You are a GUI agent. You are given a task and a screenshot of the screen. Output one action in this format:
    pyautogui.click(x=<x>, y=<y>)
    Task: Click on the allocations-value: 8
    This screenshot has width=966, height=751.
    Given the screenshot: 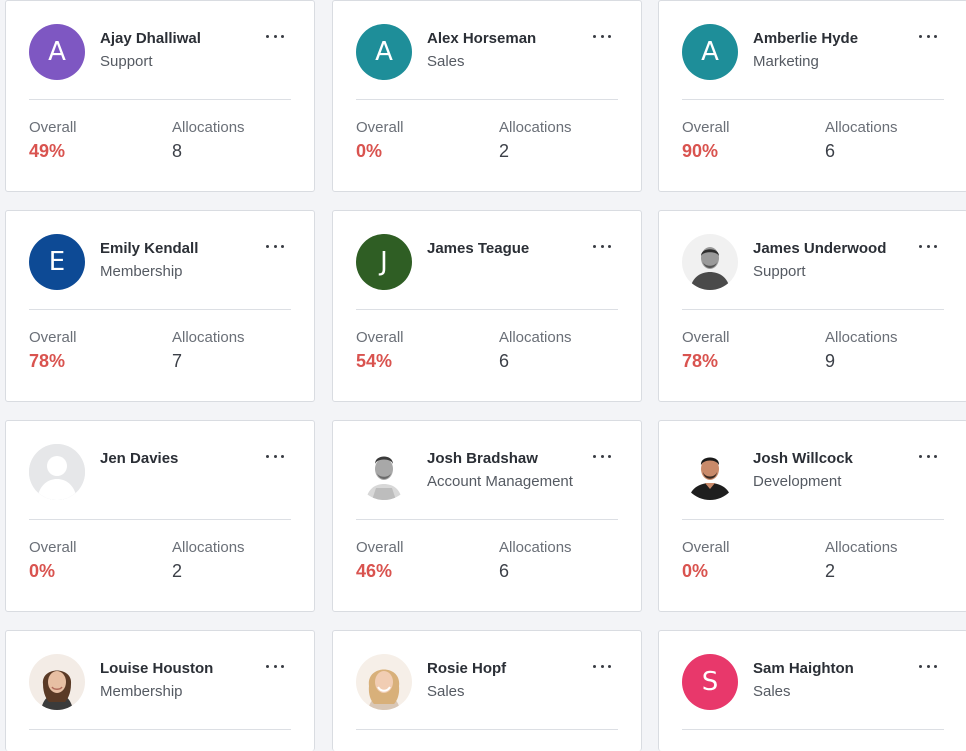 What is the action you would take?
    pyautogui.click(x=177, y=151)
    